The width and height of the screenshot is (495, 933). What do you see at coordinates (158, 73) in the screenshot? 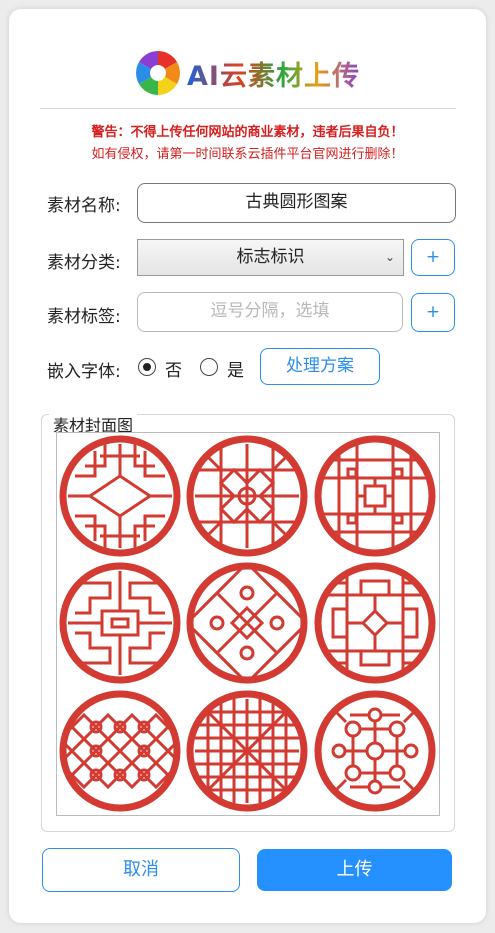
I see `rainbow-aperture-icon` at bounding box center [158, 73].